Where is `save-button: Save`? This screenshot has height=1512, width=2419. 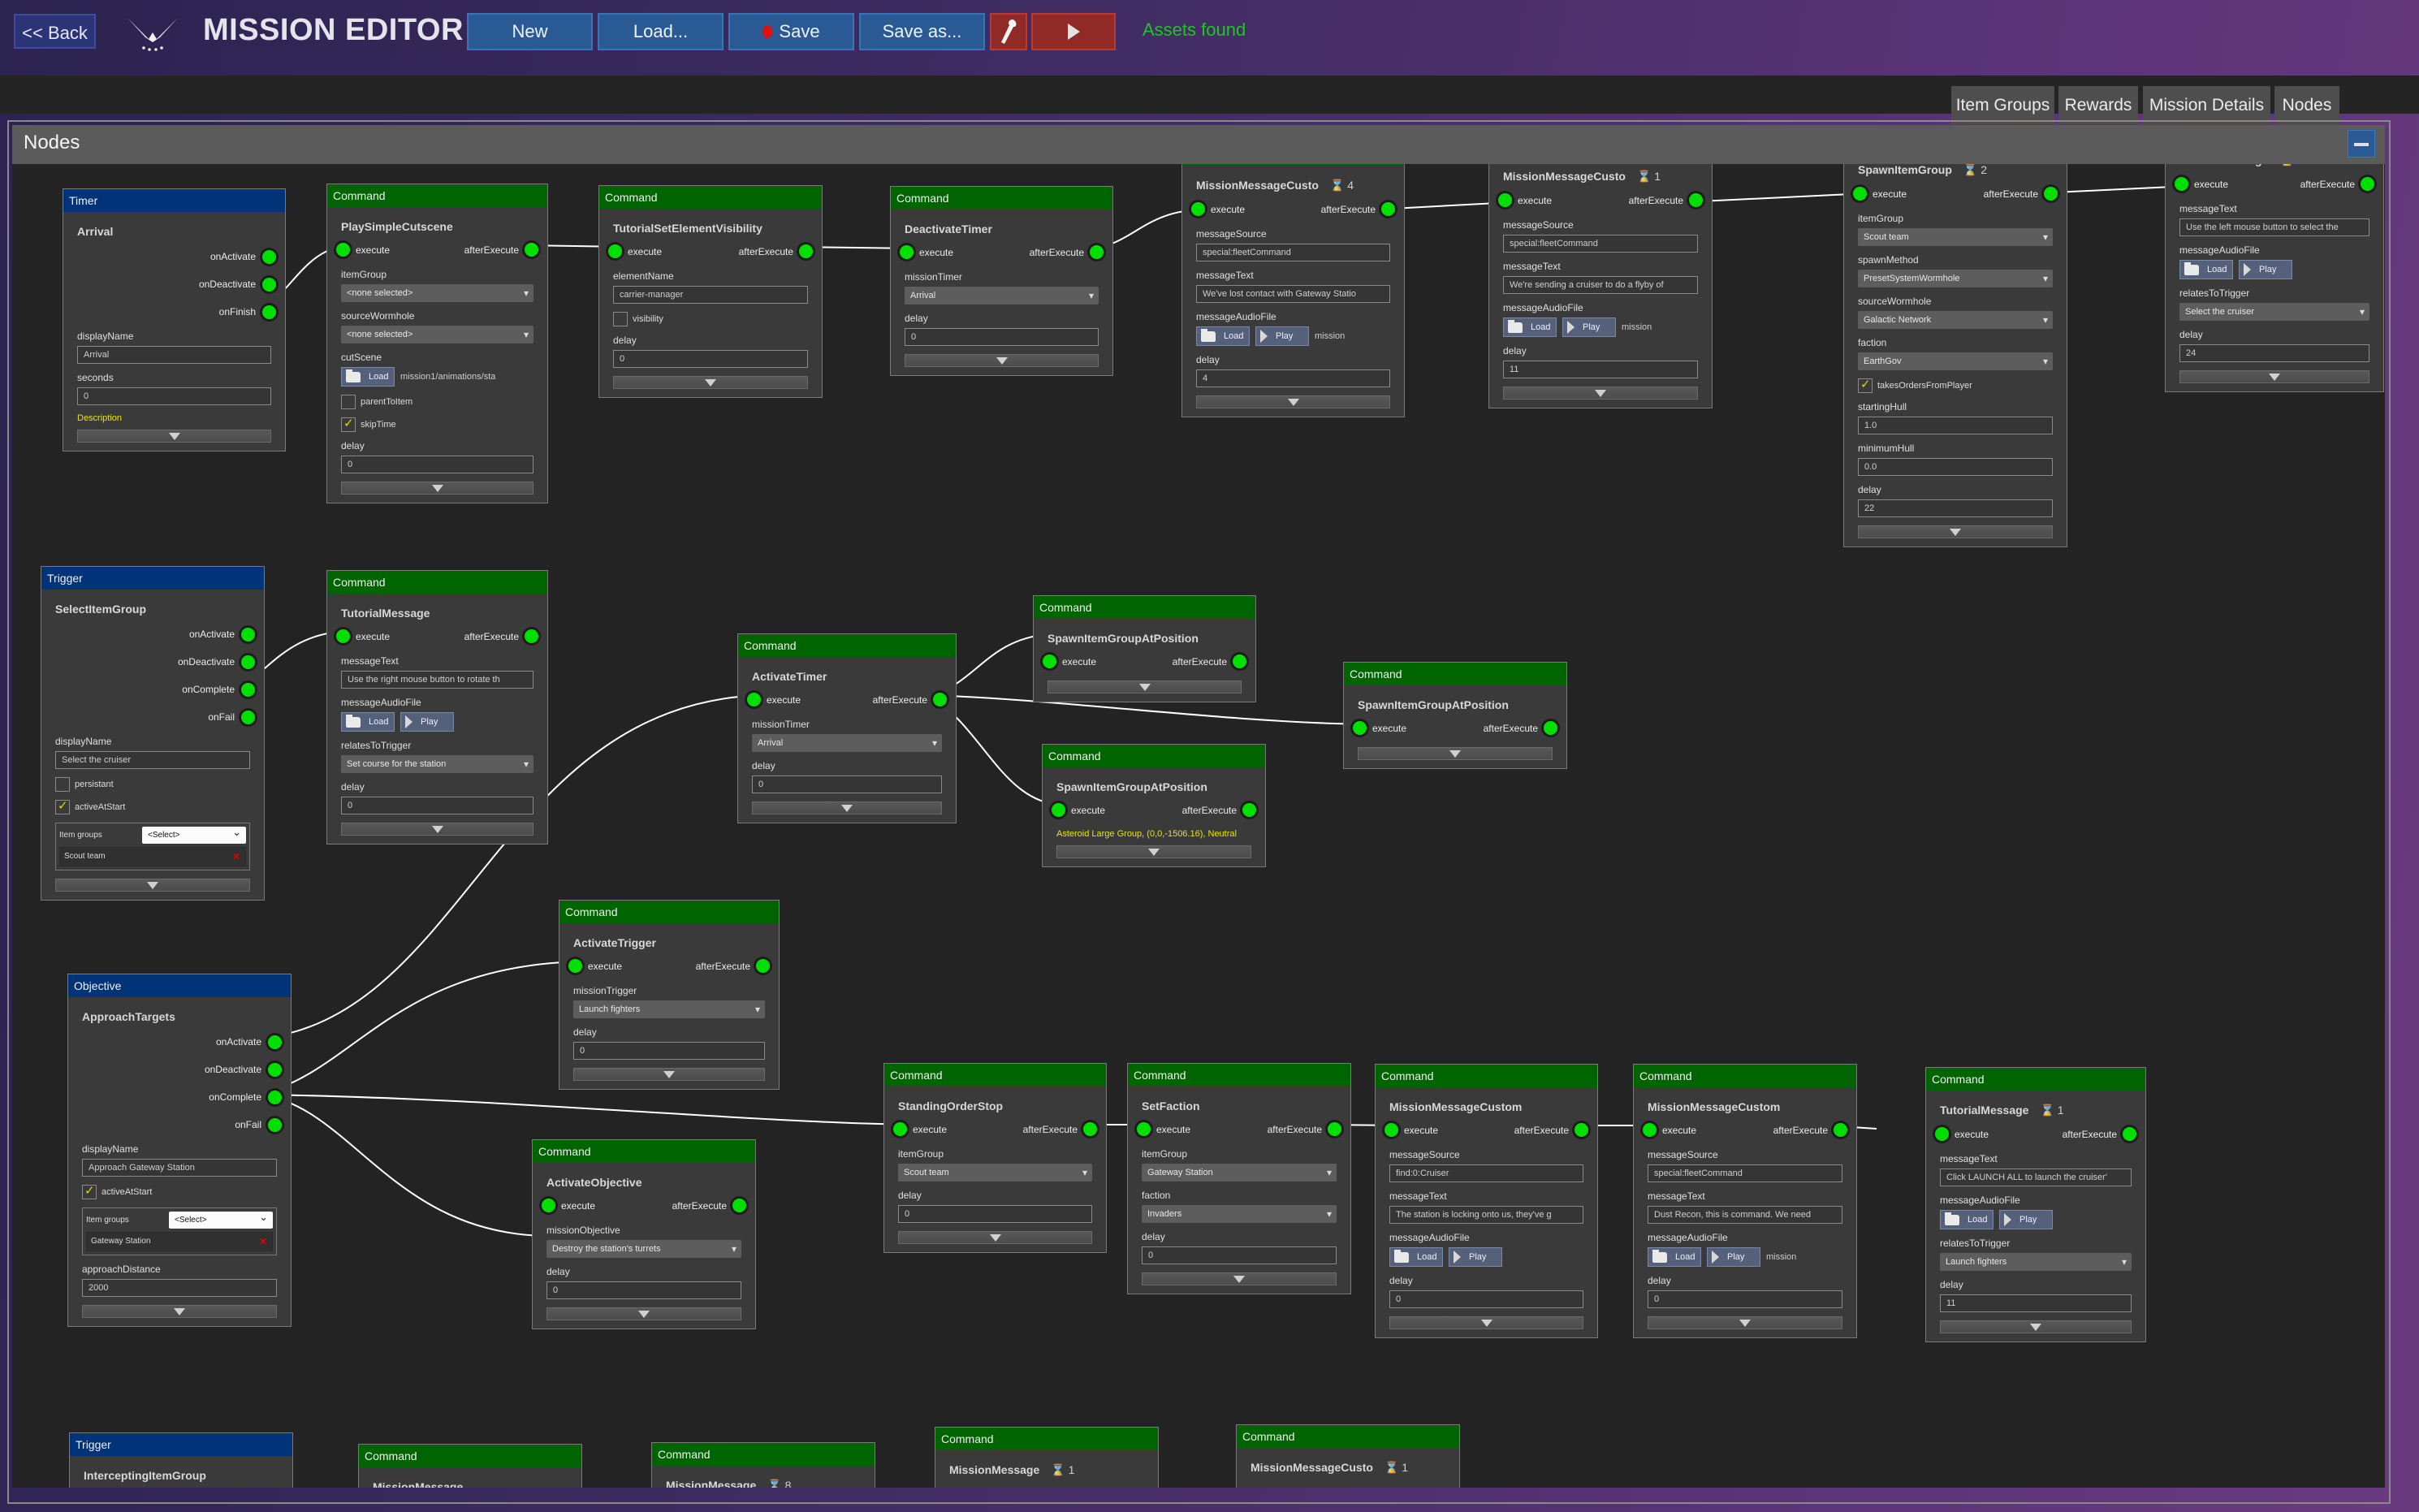 save-button: Save is located at coordinates (791, 31).